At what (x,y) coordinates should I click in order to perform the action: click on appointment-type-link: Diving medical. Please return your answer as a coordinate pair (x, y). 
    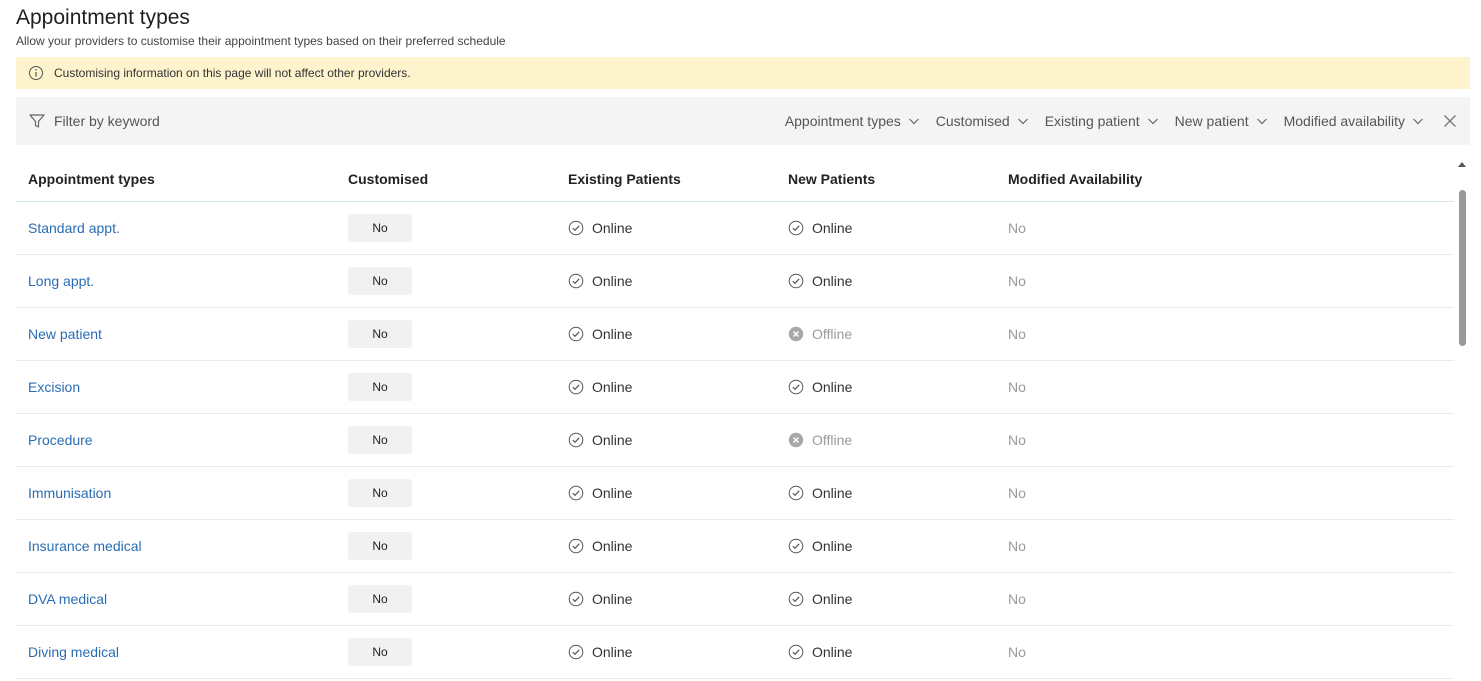
    Looking at the image, I should click on (73, 652).